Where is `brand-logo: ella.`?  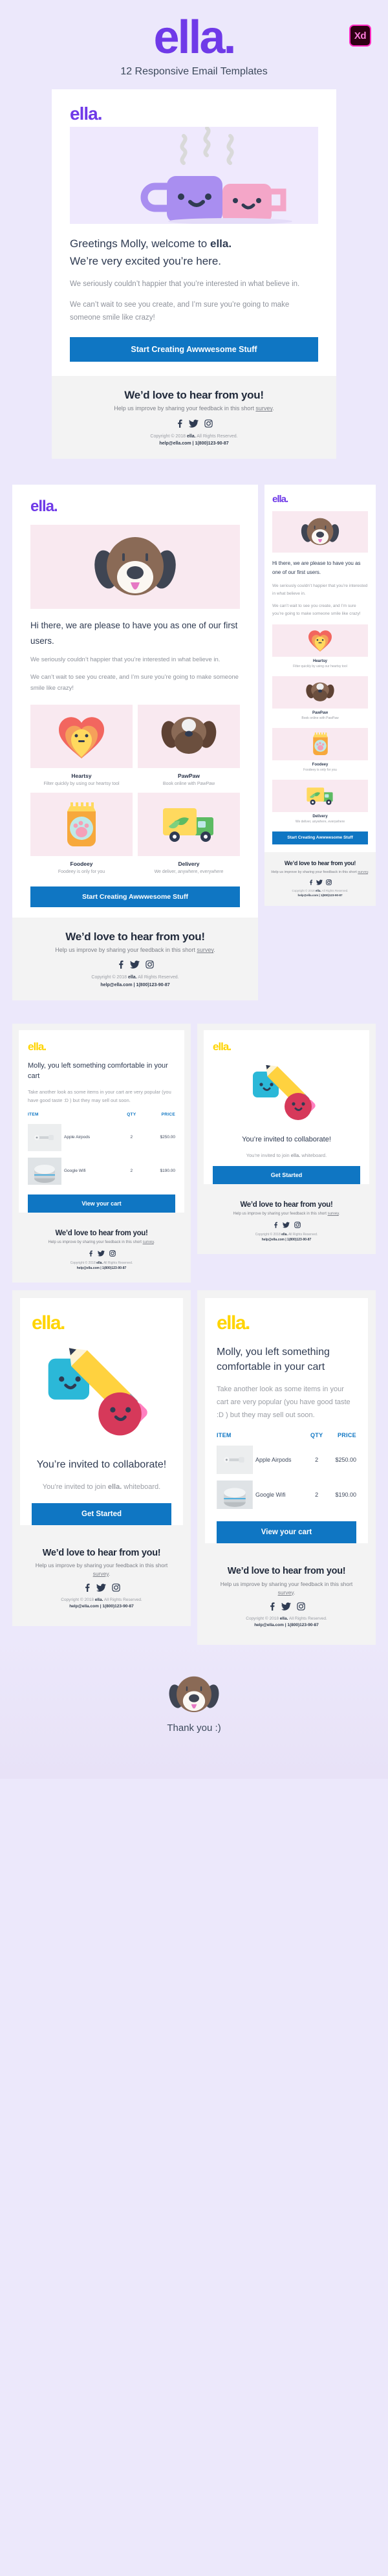 brand-logo: ella. is located at coordinates (233, 1323).